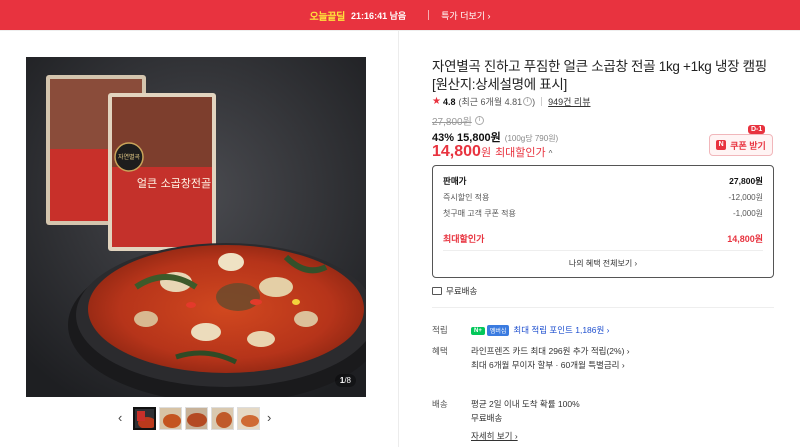 Image resolution: width=800 pixels, height=447 pixels. Describe the element at coordinates (465, 15) in the screenshot. I see `more-deals-link: 특가 더보기 ›` at that location.